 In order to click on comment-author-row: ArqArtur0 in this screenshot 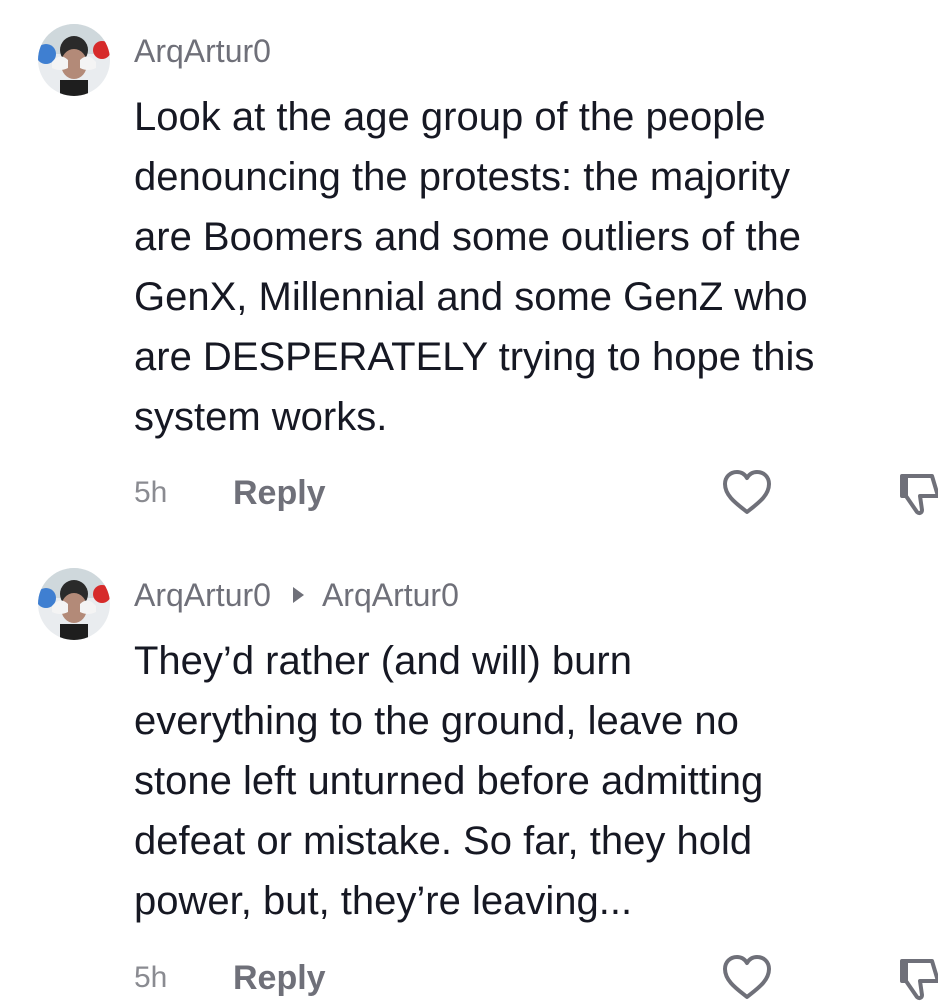, I will do `click(202, 51)`.